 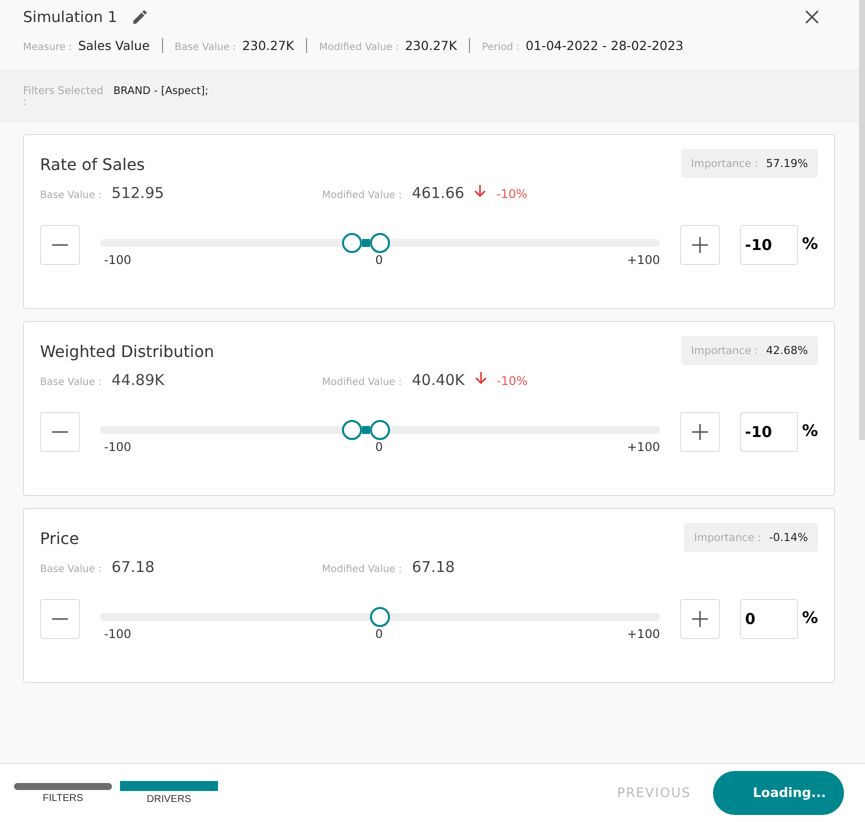 What do you see at coordinates (160, 91) in the screenshot?
I see `filters-value: BRAND - [Aspect];` at bounding box center [160, 91].